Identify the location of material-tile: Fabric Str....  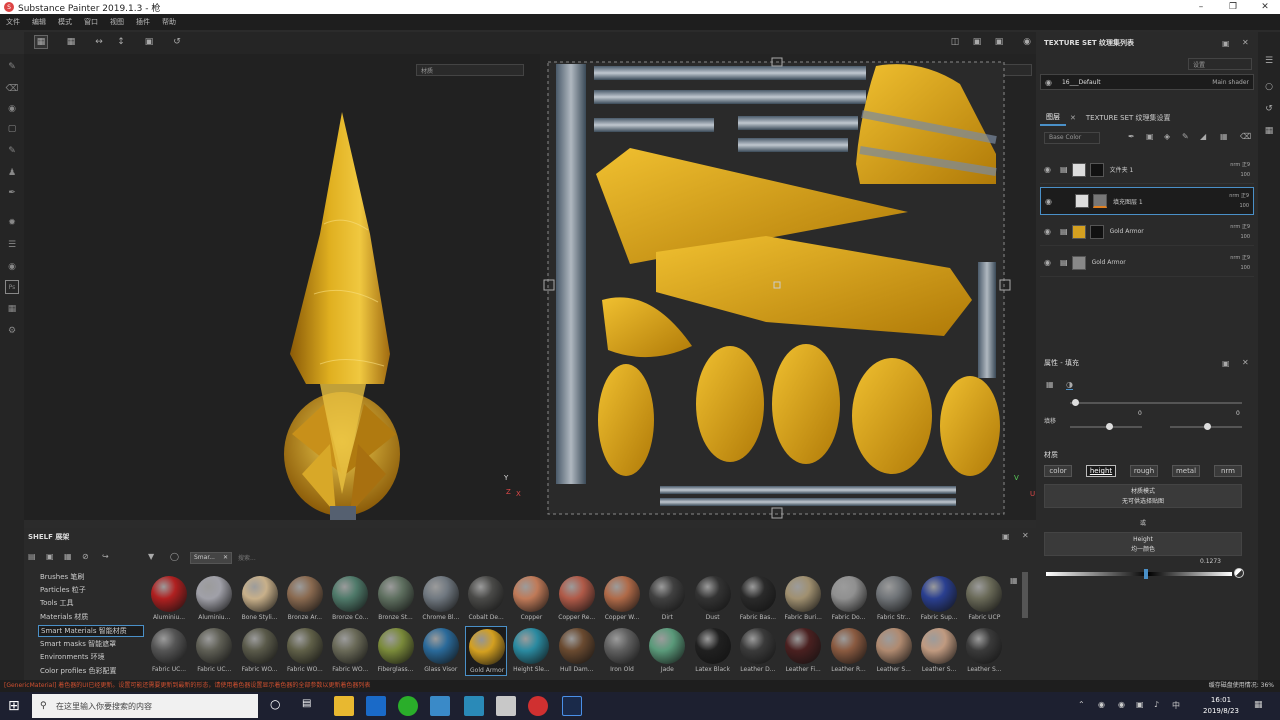
(894, 599).